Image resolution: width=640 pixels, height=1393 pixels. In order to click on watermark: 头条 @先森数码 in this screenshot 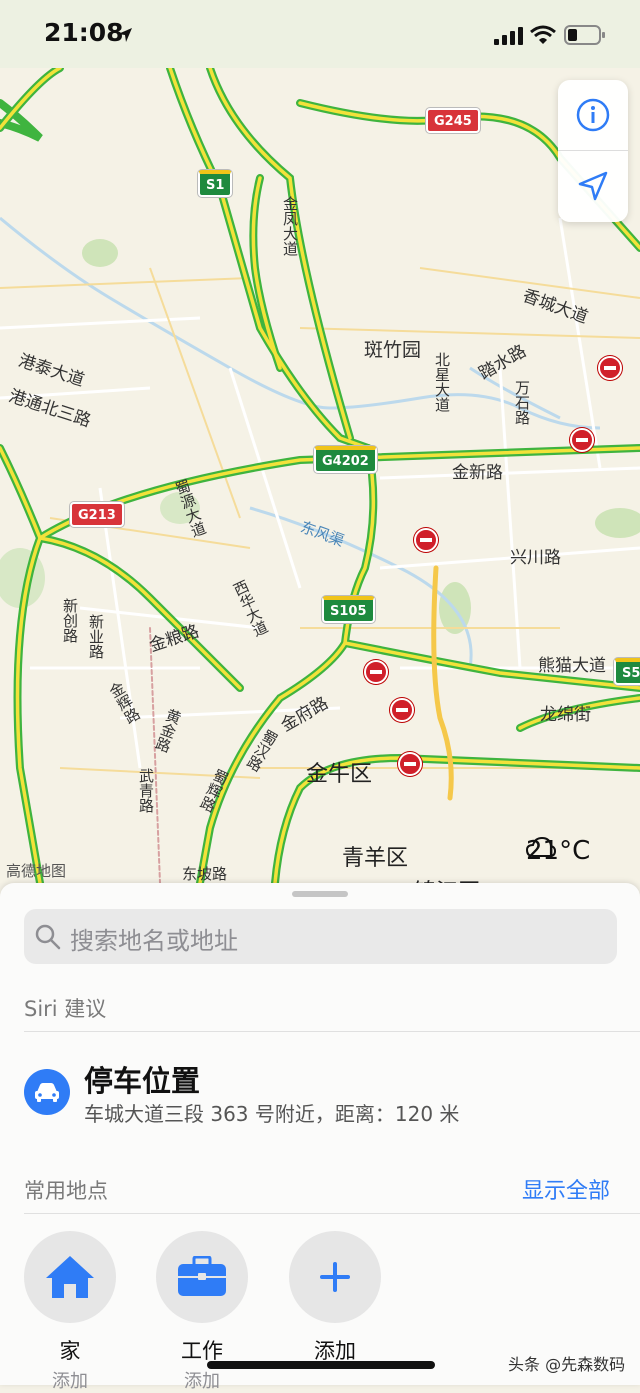, I will do `click(567, 1364)`.